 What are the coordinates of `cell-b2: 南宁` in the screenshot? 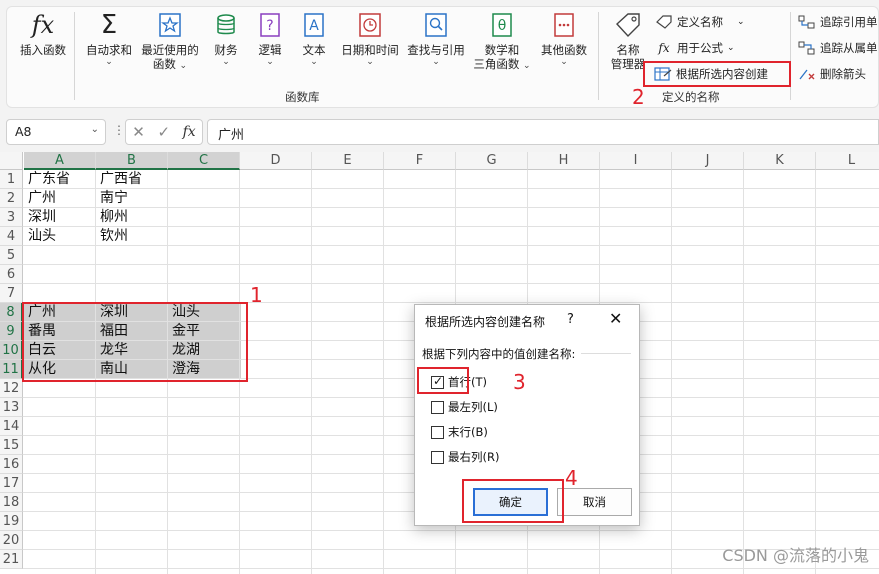 It's located at (132, 198).